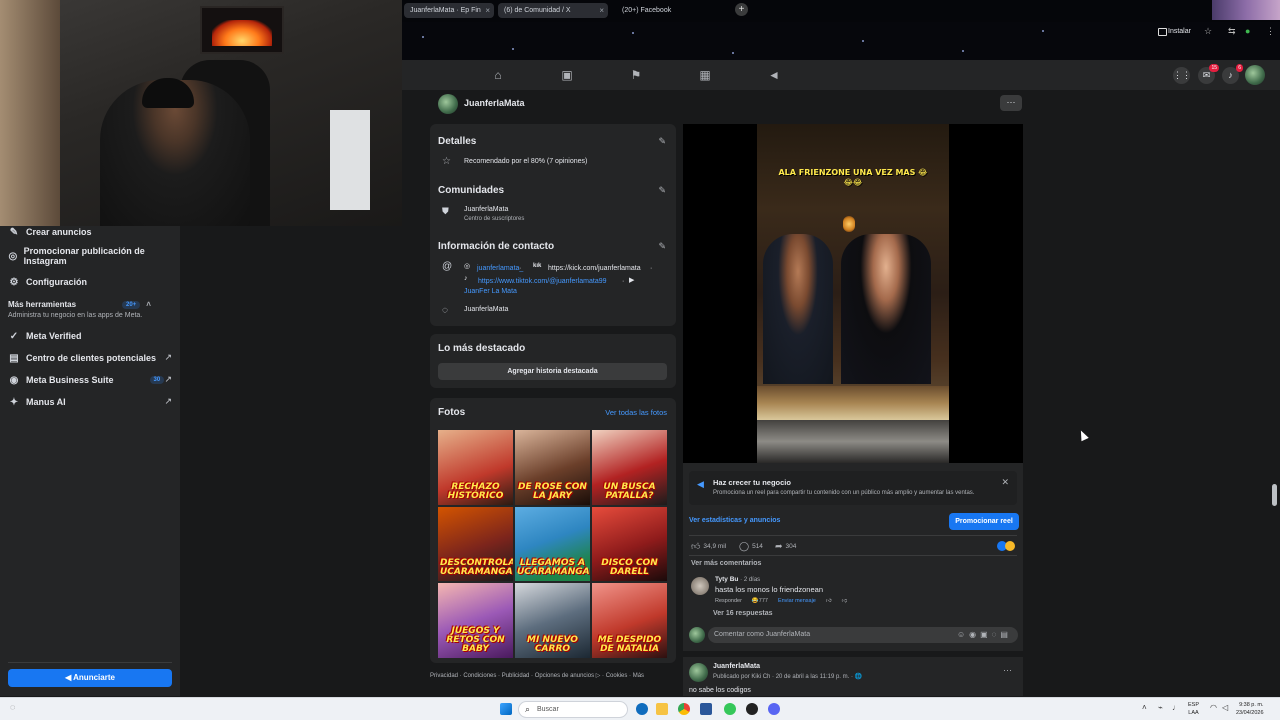 Image resolution: width=1280 pixels, height=720 pixels. Describe the element at coordinates (629, 467) in the screenshot. I see `photo-thumb: UN BUSCA PATALLA?` at that location.